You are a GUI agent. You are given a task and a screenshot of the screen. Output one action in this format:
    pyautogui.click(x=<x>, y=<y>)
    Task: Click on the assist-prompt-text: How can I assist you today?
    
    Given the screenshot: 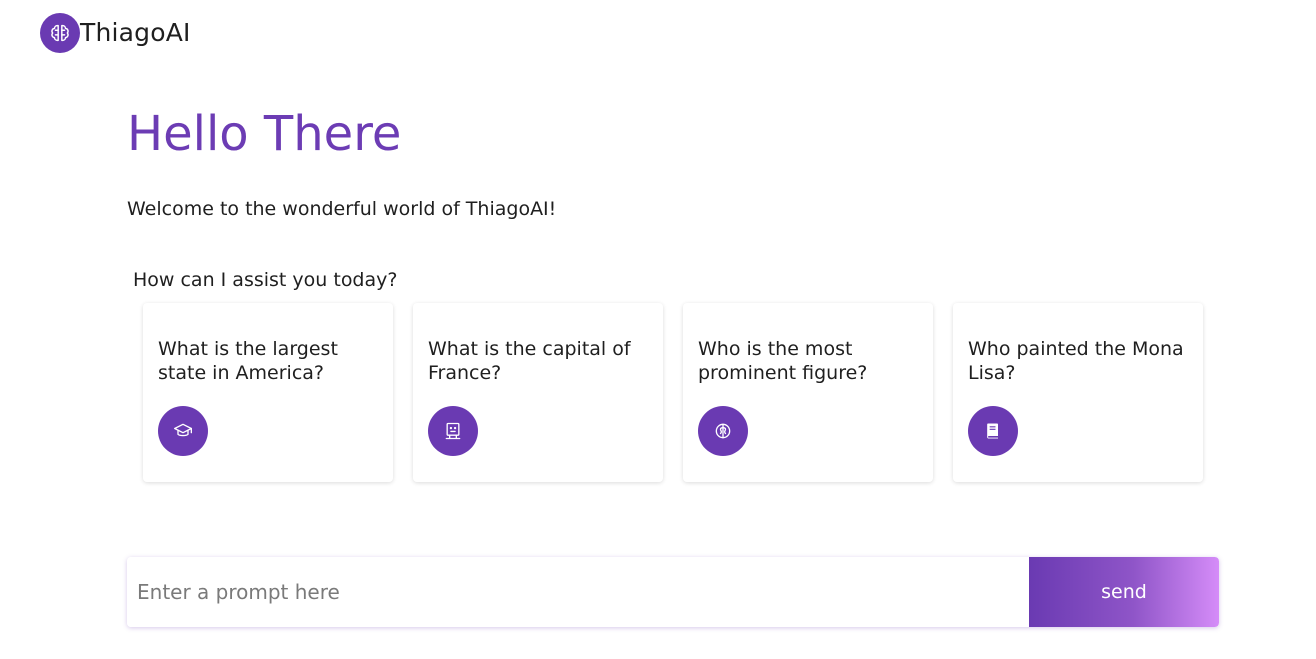 What is the action you would take?
    pyautogui.click(x=265, y=280)
    